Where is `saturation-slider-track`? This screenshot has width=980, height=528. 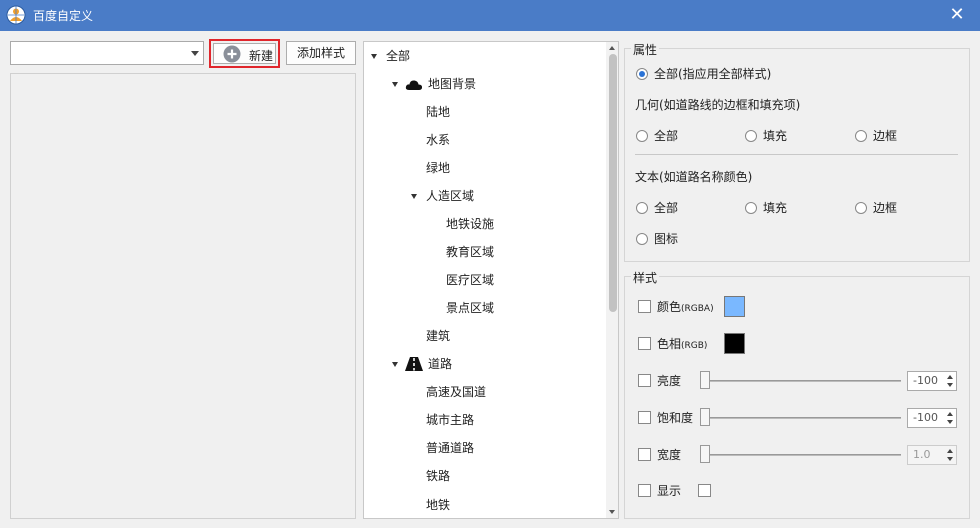
saturation-slider-track is located at coordinates (801, 418).